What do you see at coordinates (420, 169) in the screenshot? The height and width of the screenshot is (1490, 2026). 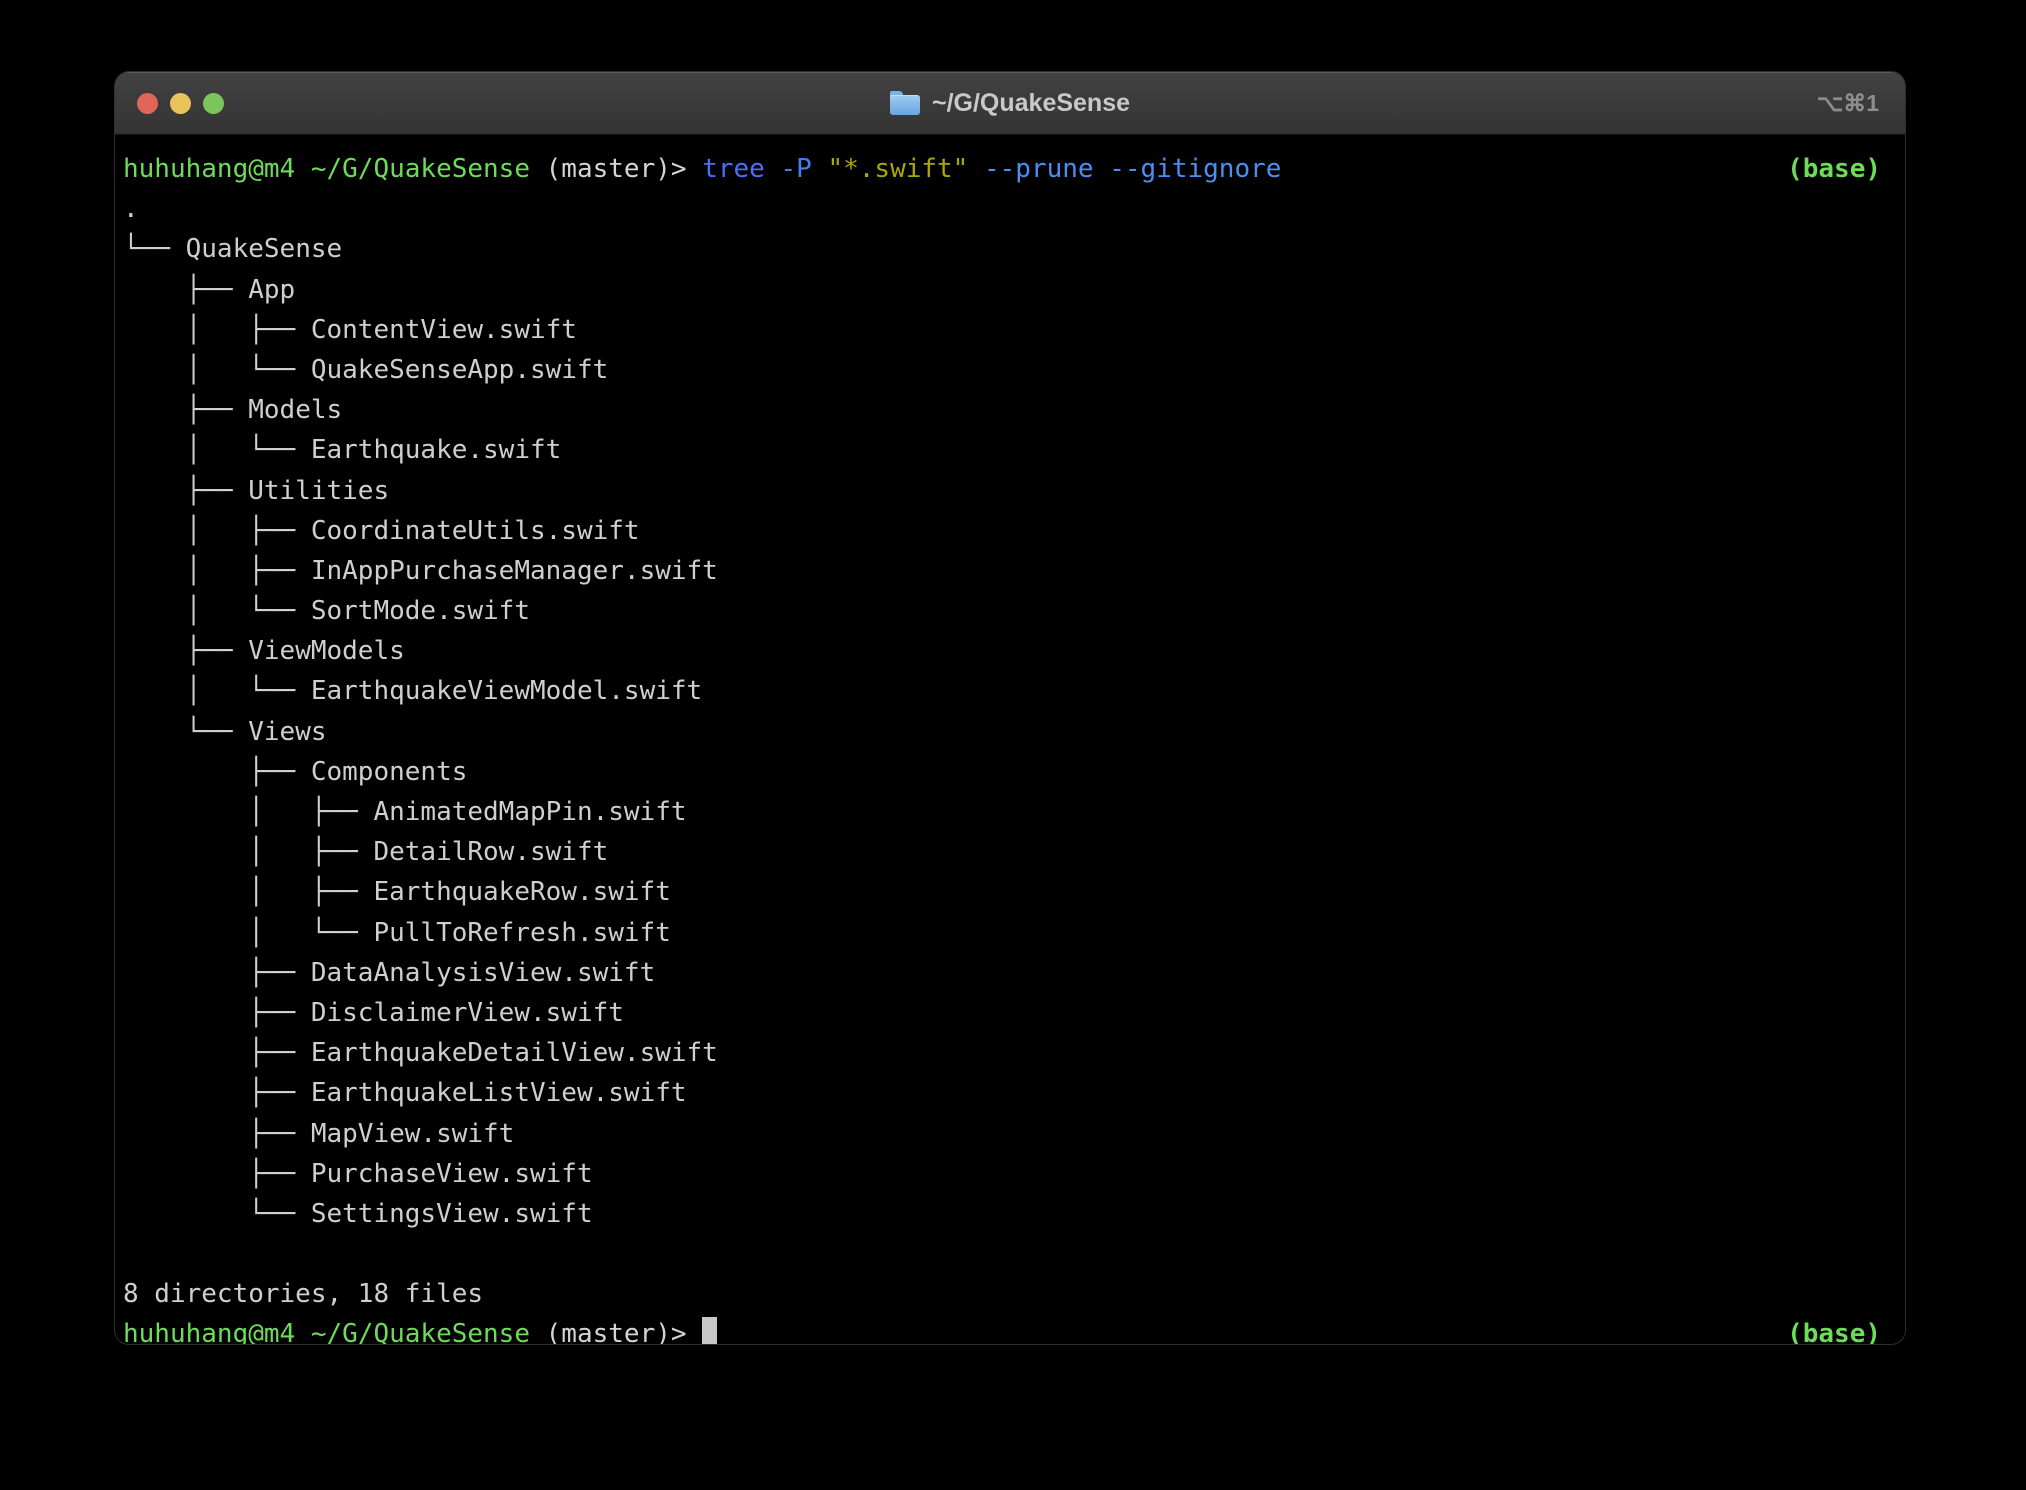 I see `prompt-path: ~/G/QuakeSense` at bounding box center [420, 169].